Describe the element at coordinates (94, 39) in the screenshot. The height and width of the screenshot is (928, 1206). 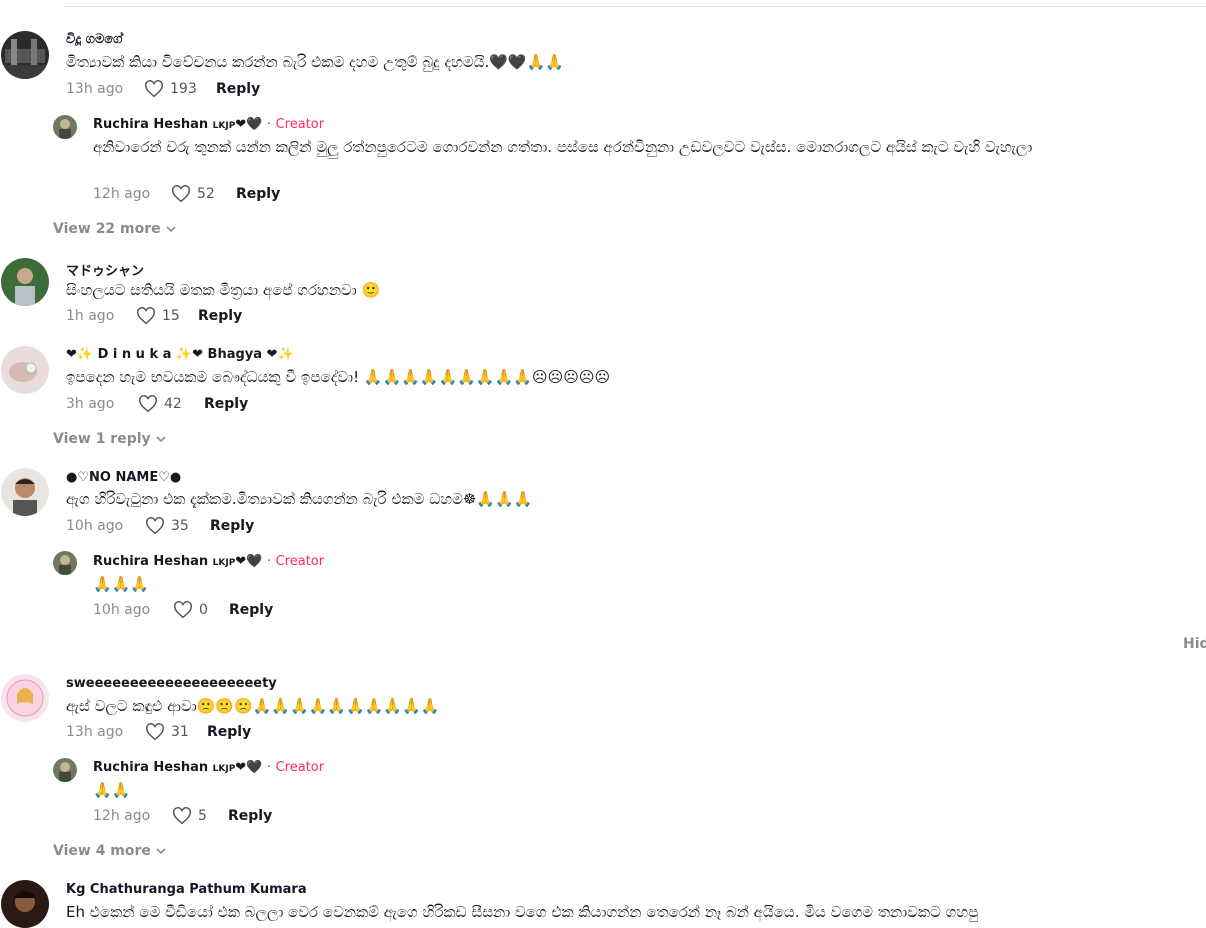
I see `commenter-name: විදූ ගමගේ` at that location.